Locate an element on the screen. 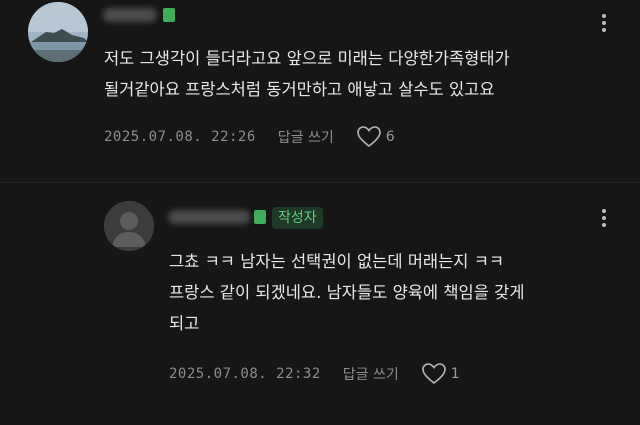  comment-meta: 2025.07.08. 22:32 답글 쓰기 1 is located at coordinates (314, 374).